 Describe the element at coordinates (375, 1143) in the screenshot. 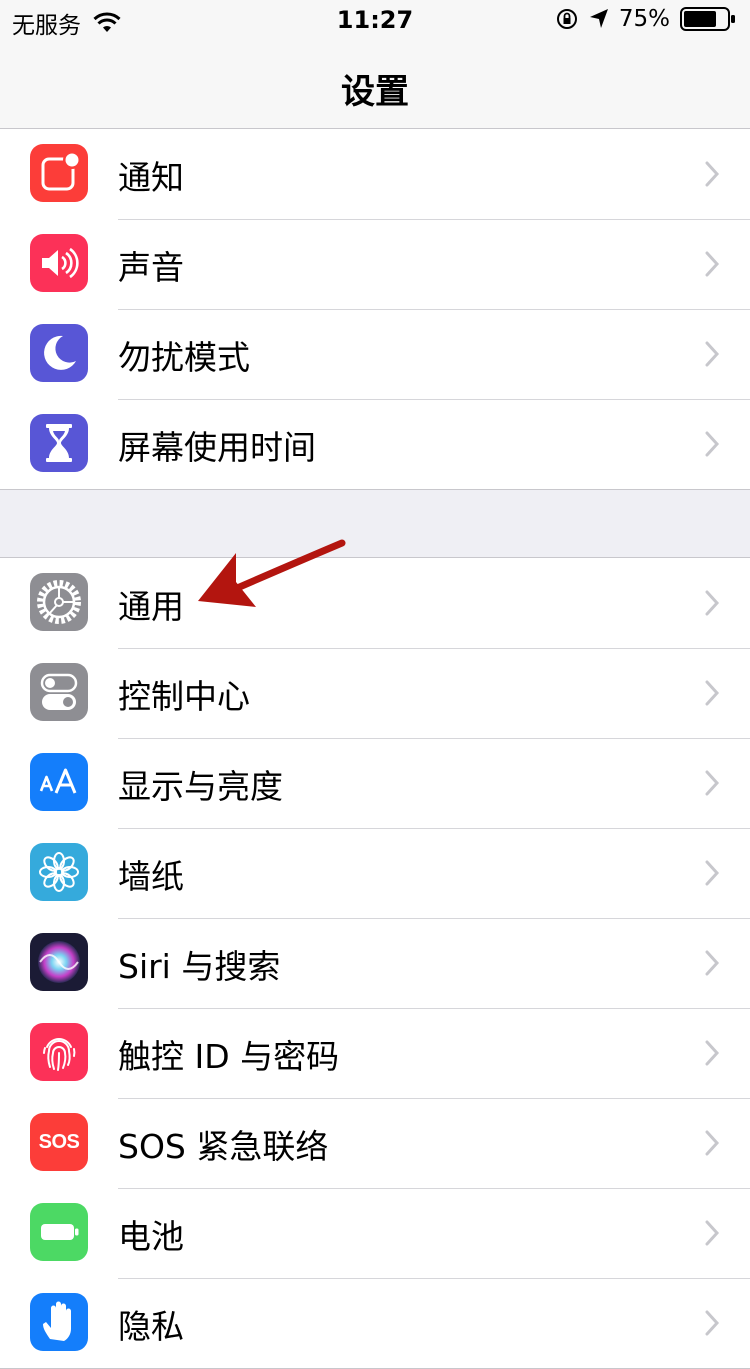

I see `settings-row-emergency-sos: SOS SOS 紧急联络` at that location.